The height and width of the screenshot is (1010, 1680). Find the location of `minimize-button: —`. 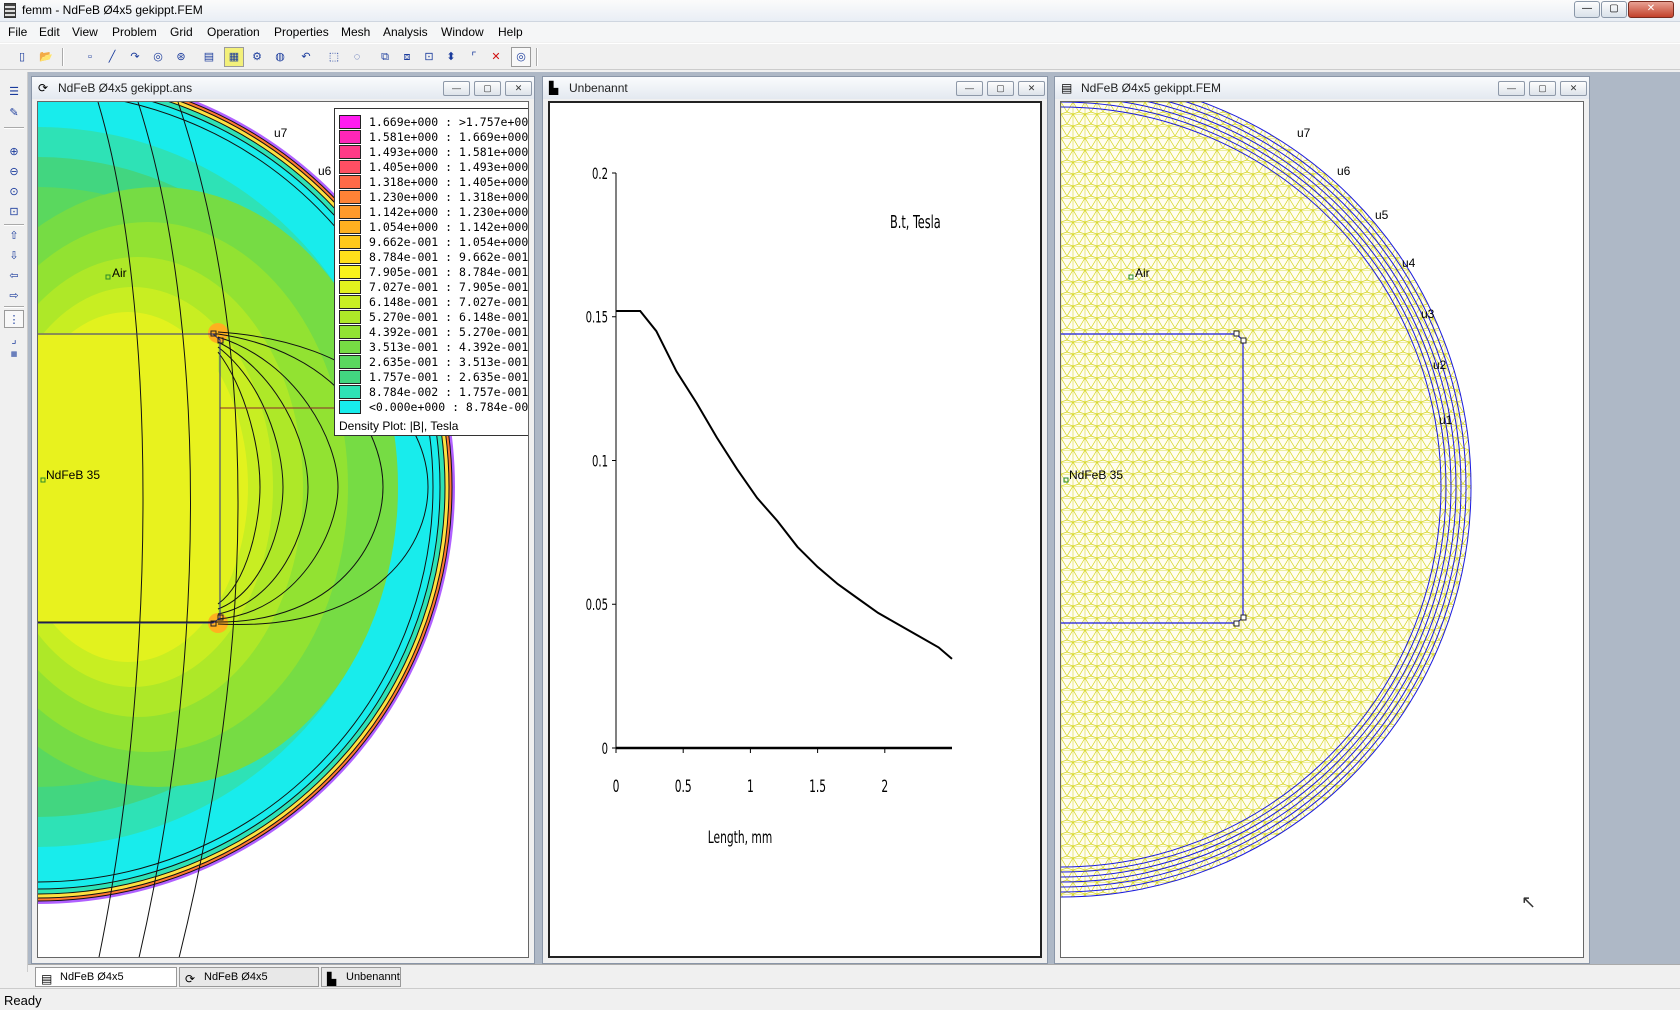

minimize-button: — is located at coordinates (1587, 9).